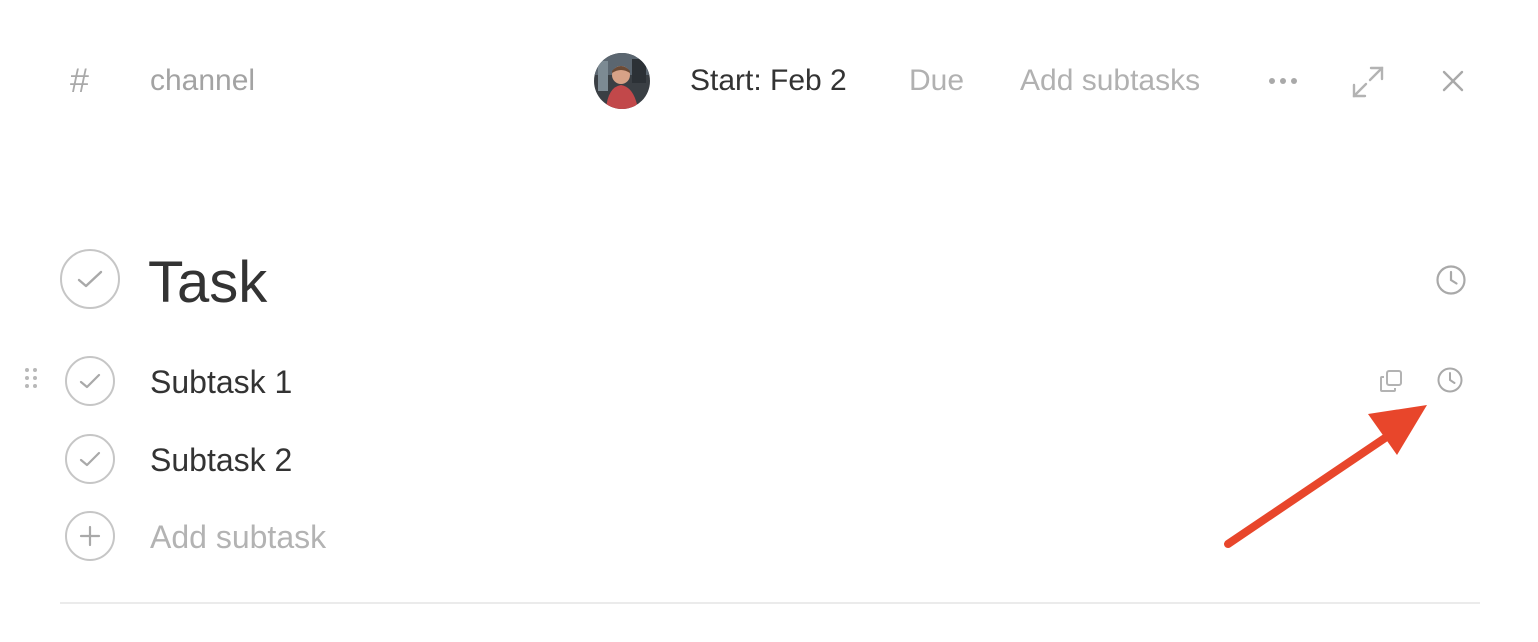 This screenshot has height=642, width=1538. Describe the element at coordinates (1368, 82) in the screenshot. I see `expand-icon` at that location.